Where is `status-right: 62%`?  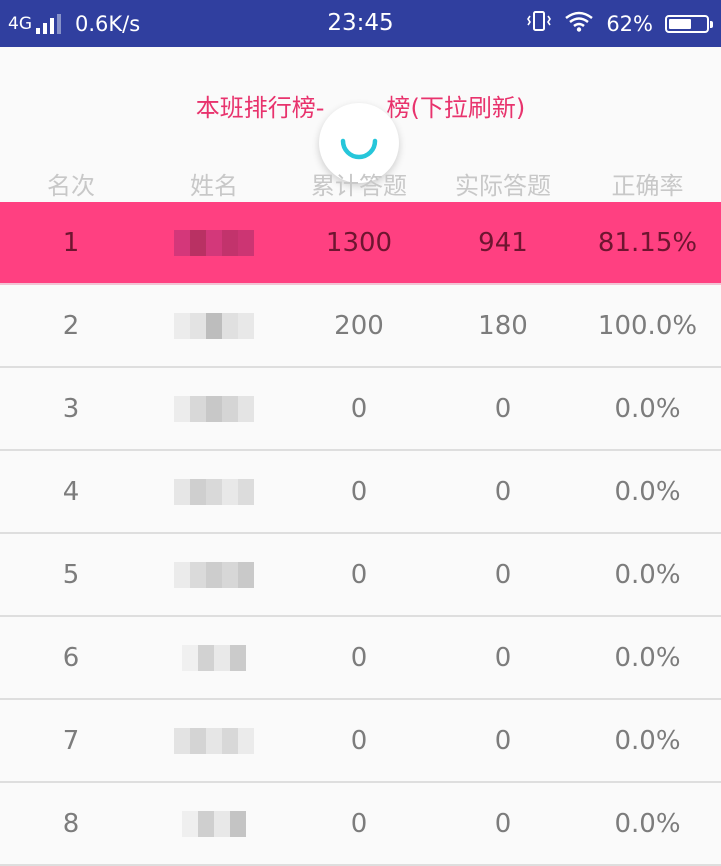
status-right: 62% is located at coordinates (619, 23).